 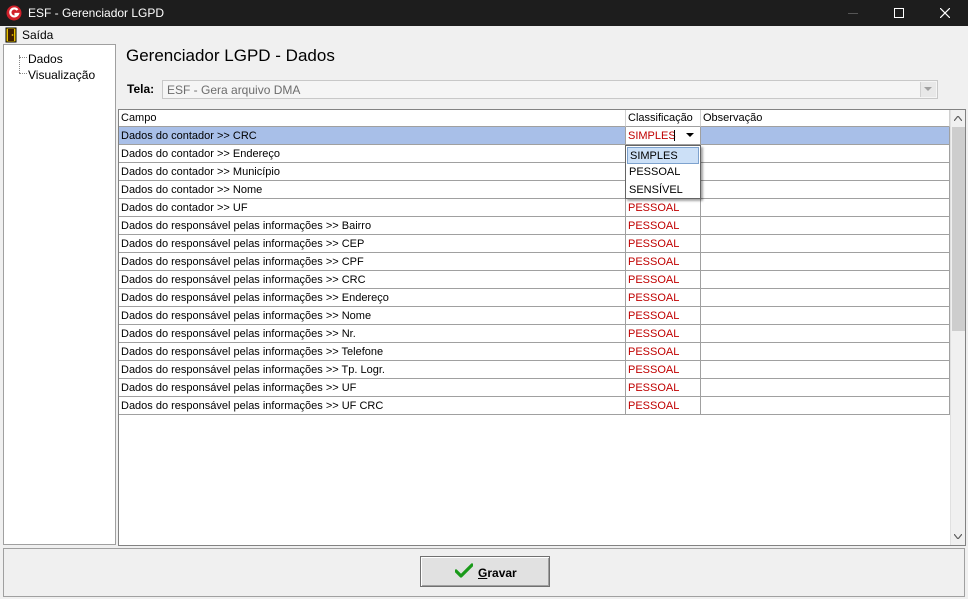 I want to click on dropdown-option-pessoal: PESSOAL, so click(x=663, y=172).